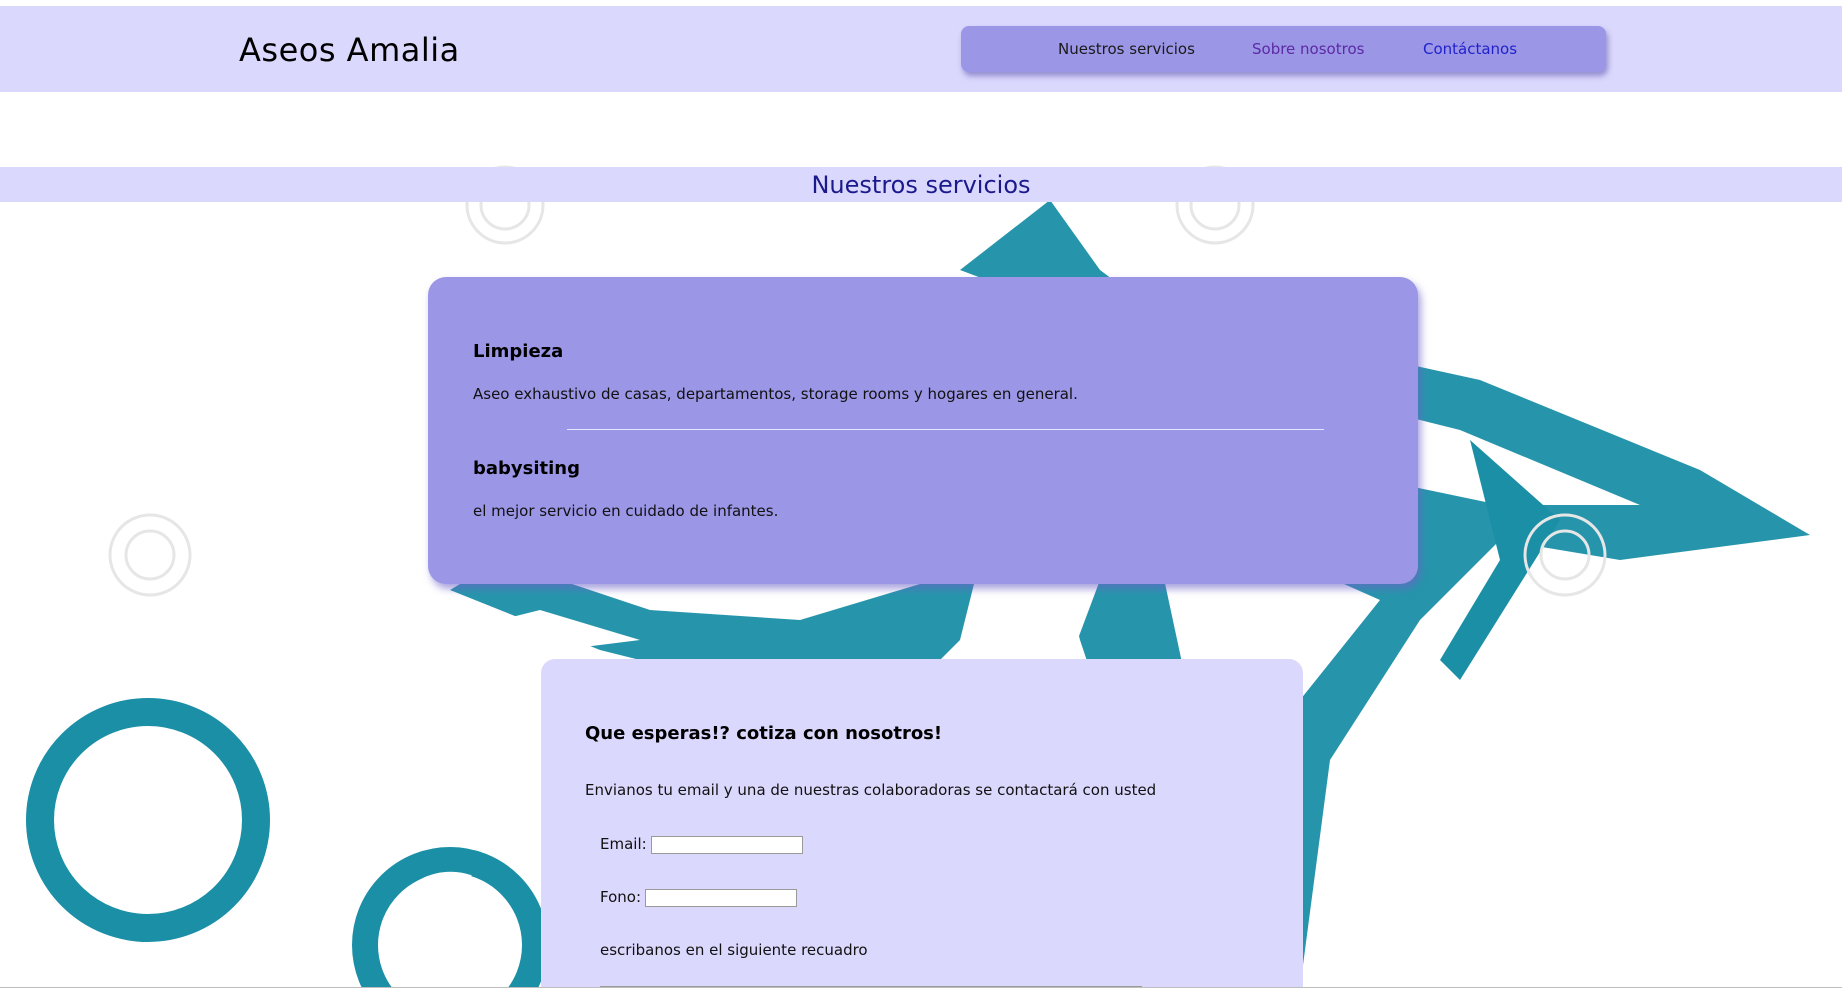 The height and width of the screenshot is (988, 1842). What do you see at coordinates (945, 429) in the screenshot?
I see `service-divider` at bounding box center [945, 429].